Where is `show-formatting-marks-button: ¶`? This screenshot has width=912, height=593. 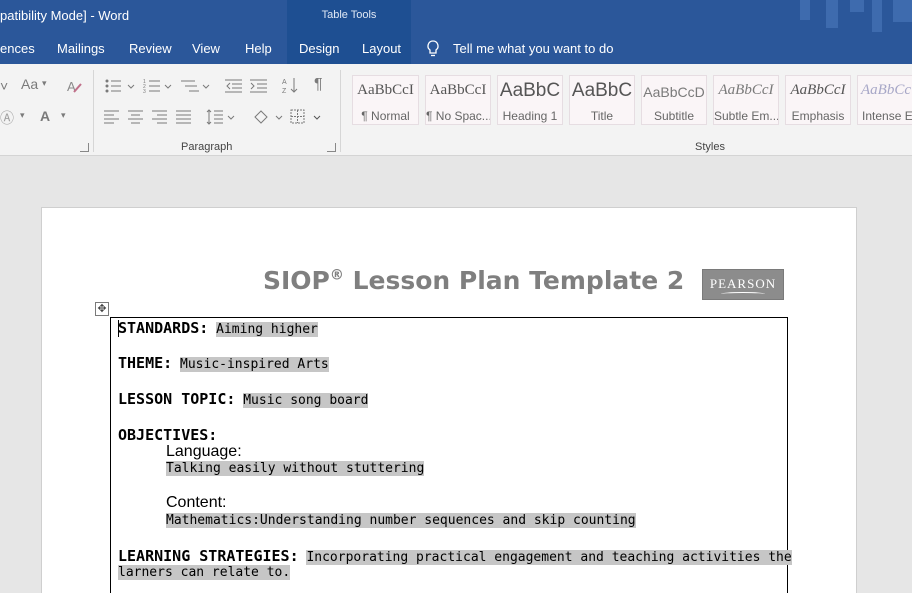
show-formatting-marks-button: ¶ is located at coordinates (318, 85).